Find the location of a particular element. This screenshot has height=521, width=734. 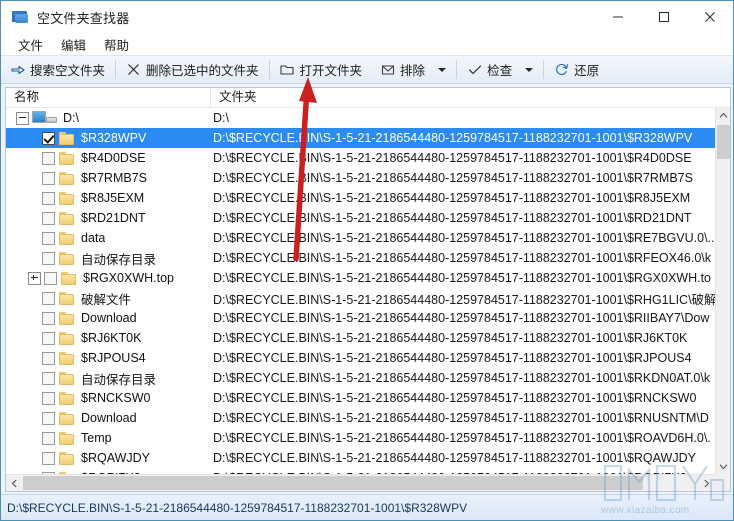

vertical-scrollbar is located at coordinates (722, 291).